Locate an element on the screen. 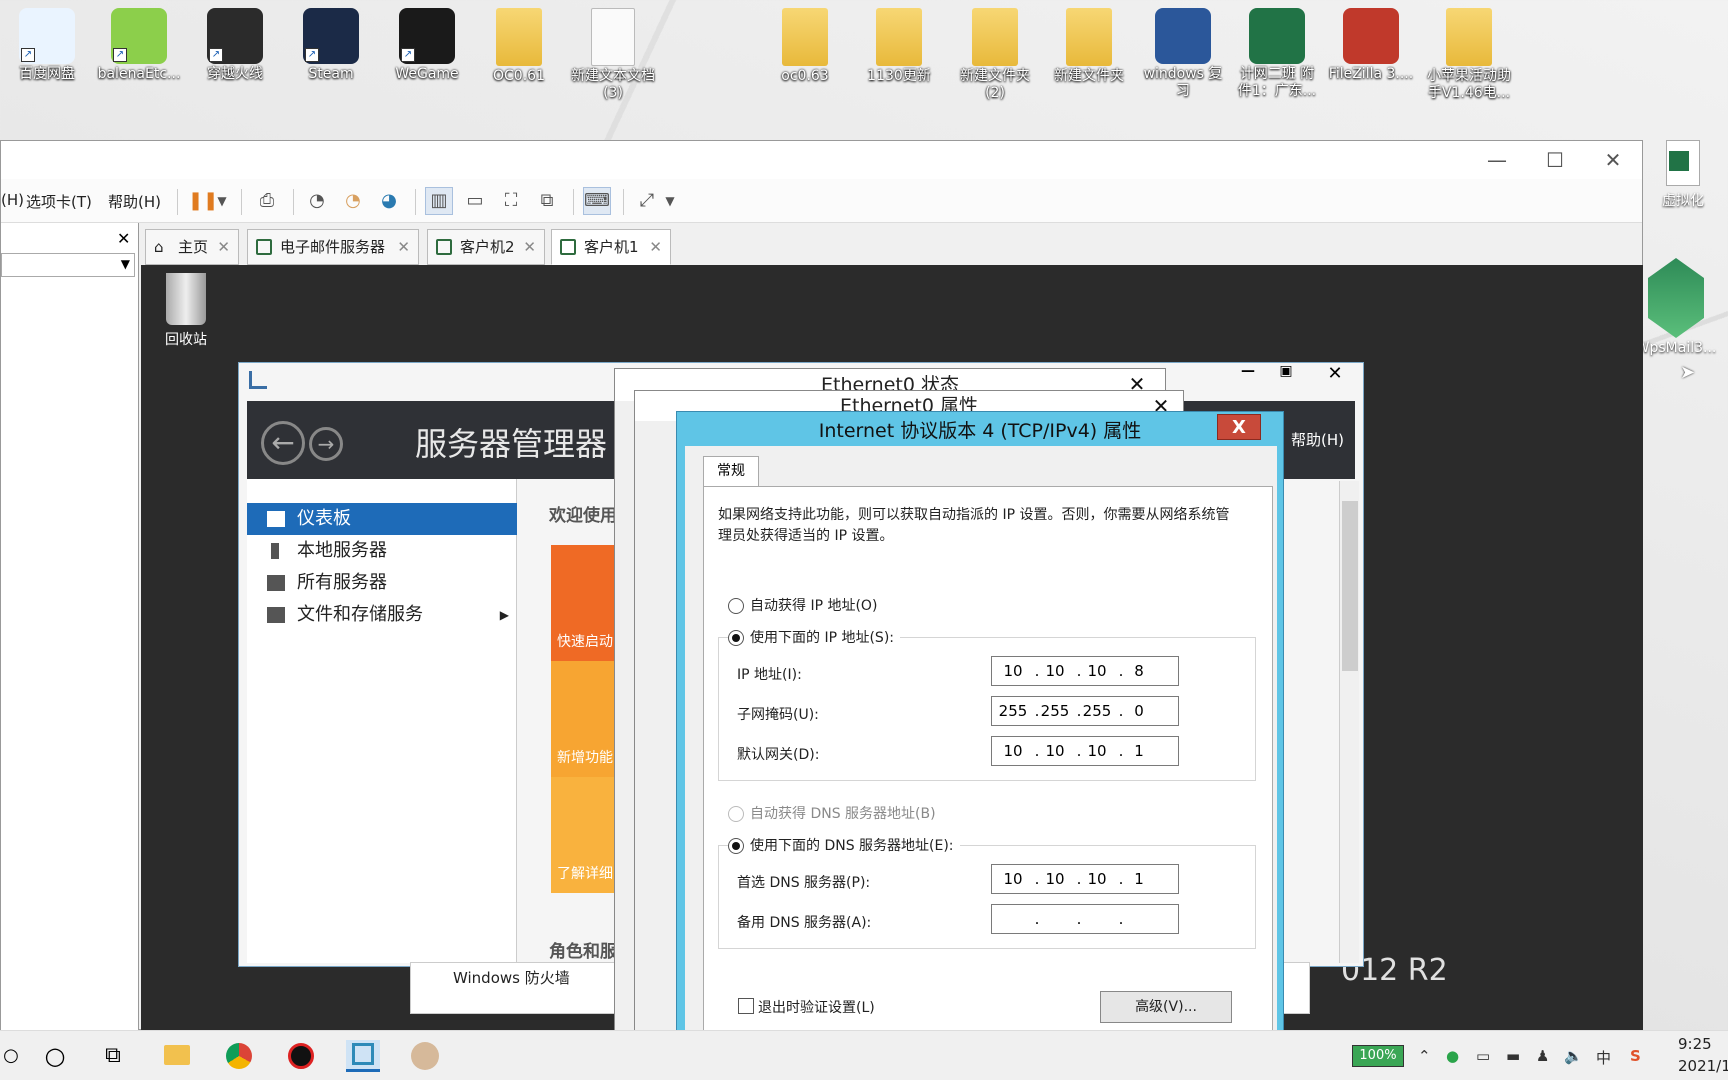 The height and width of the screenshot is (1080, 1728). auto-ip-radio: 自动获得 IP 地址(O) is located at coordinates (802, 606).